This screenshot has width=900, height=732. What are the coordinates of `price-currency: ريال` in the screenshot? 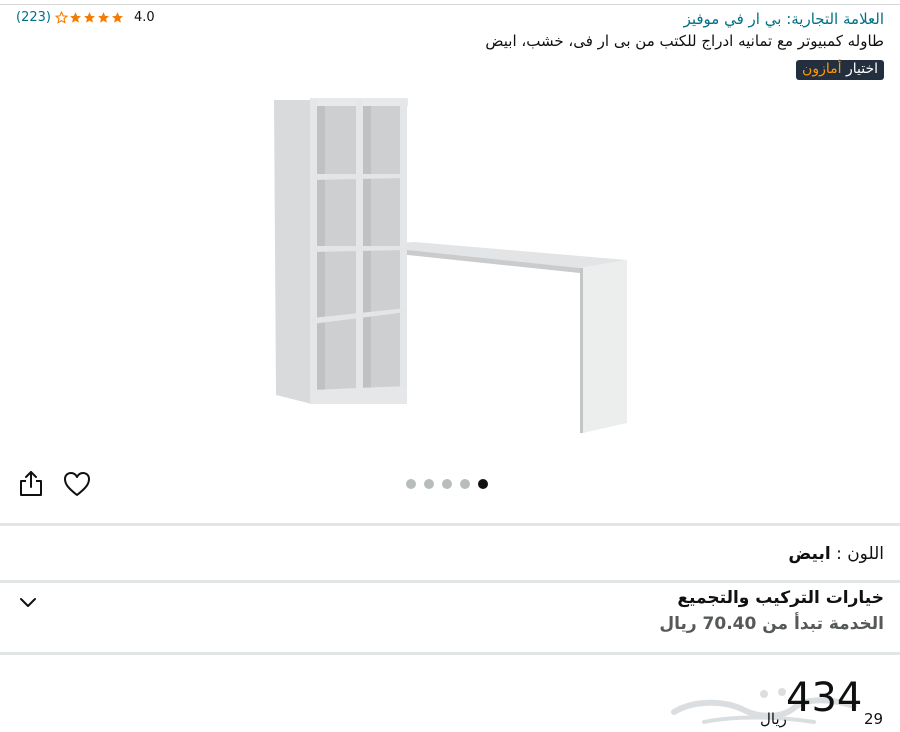 It's located at (773, 719).